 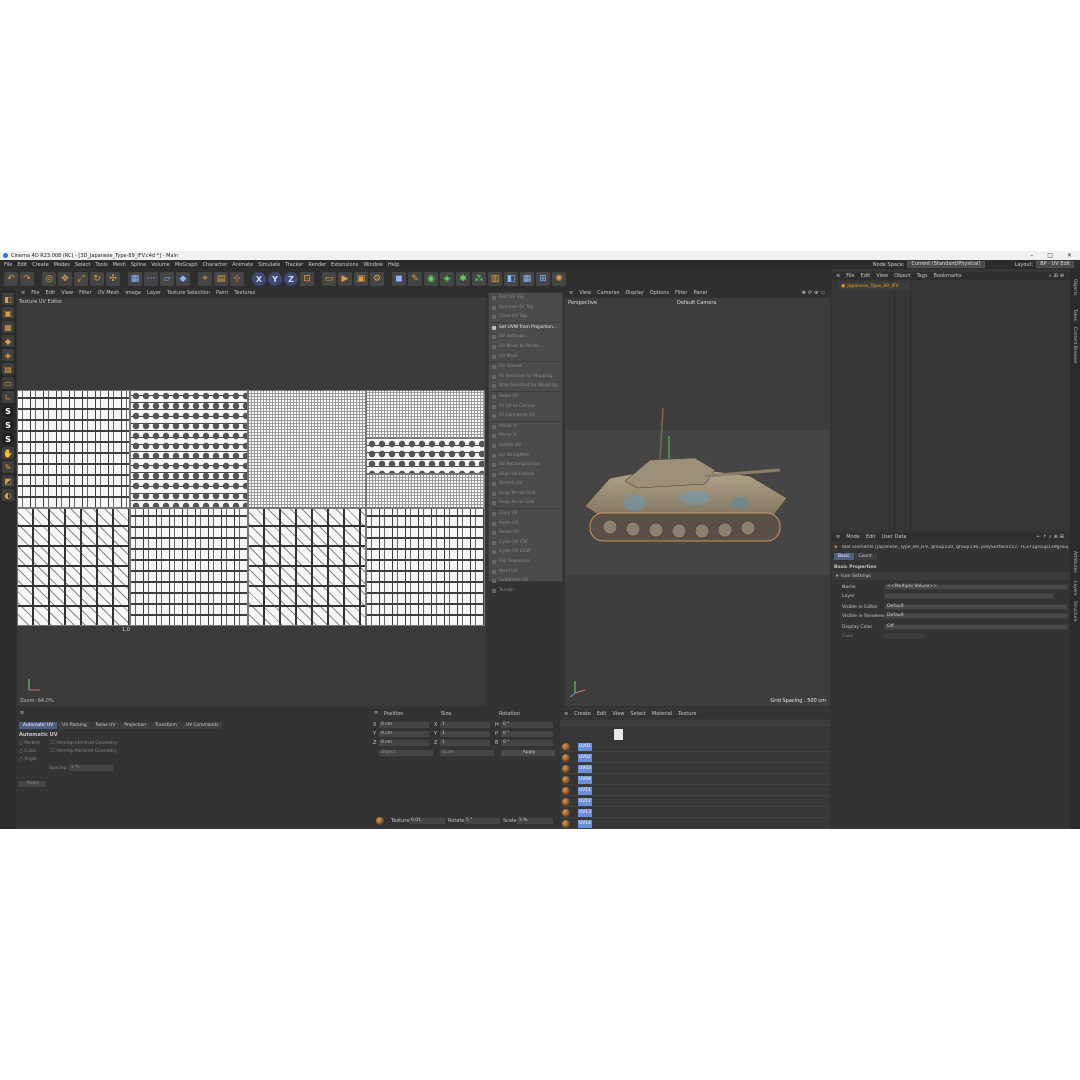 I want to click on object-row-tank: ▣ Japanese_Type_89_IFV, so click(x=874, y=286).